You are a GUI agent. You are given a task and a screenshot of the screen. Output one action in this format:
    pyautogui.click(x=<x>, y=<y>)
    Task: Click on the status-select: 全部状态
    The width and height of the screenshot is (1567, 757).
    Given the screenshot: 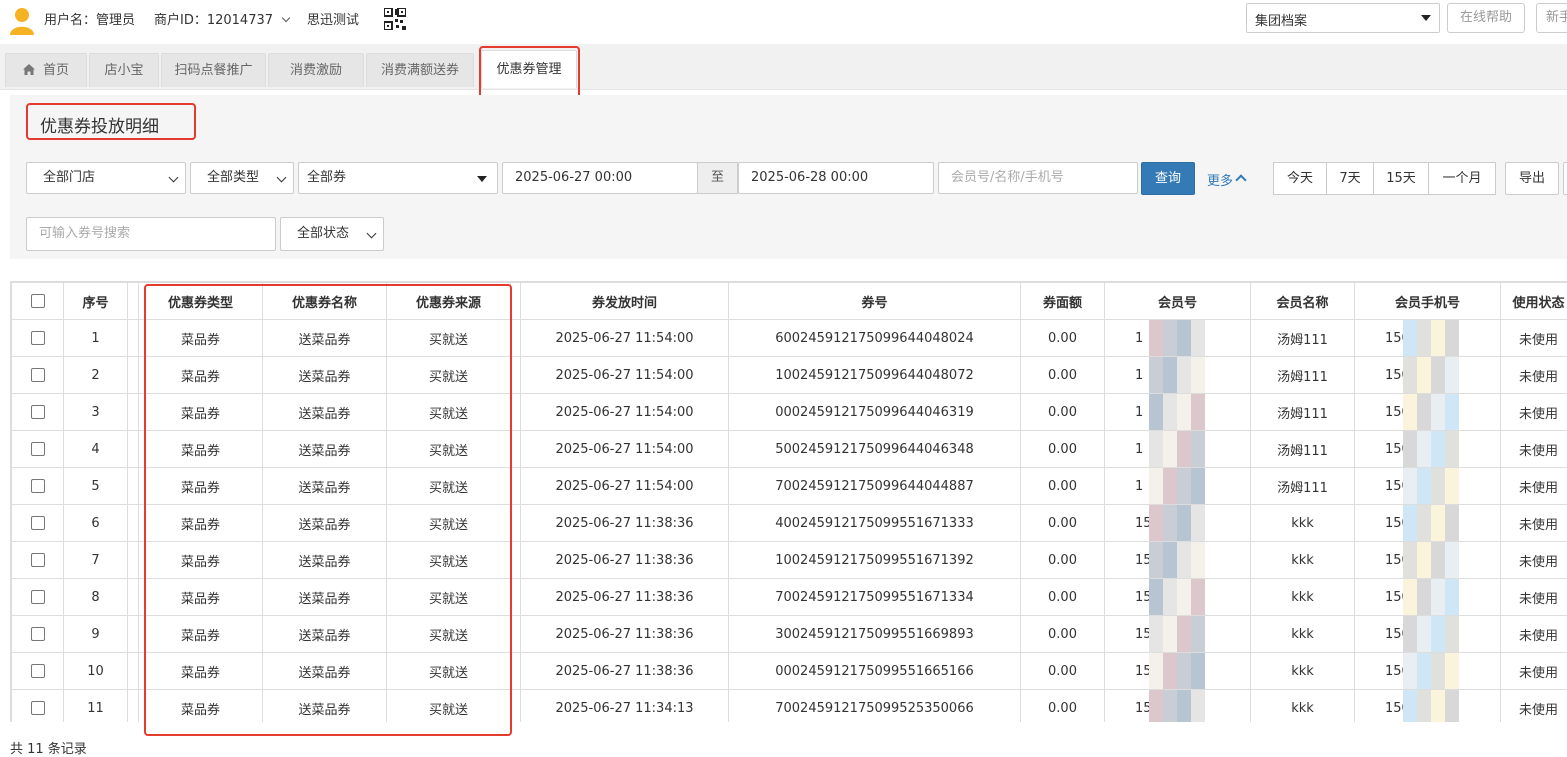 What is the action you would take?
    pyautogui.click(x=332, y=234)
    